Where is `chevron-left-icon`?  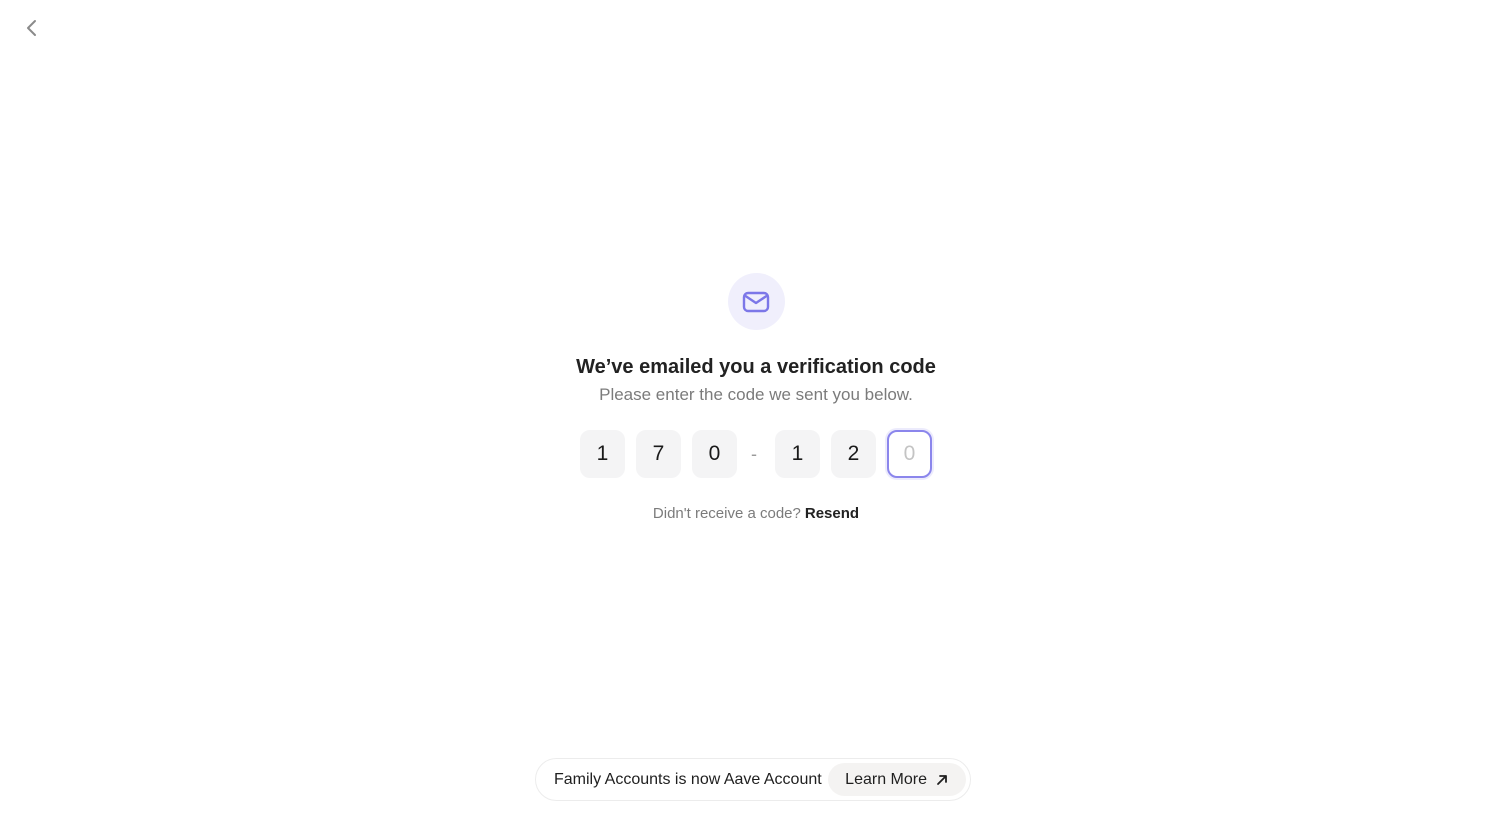 chevron-left-icon is located at coordinates (31, 28).